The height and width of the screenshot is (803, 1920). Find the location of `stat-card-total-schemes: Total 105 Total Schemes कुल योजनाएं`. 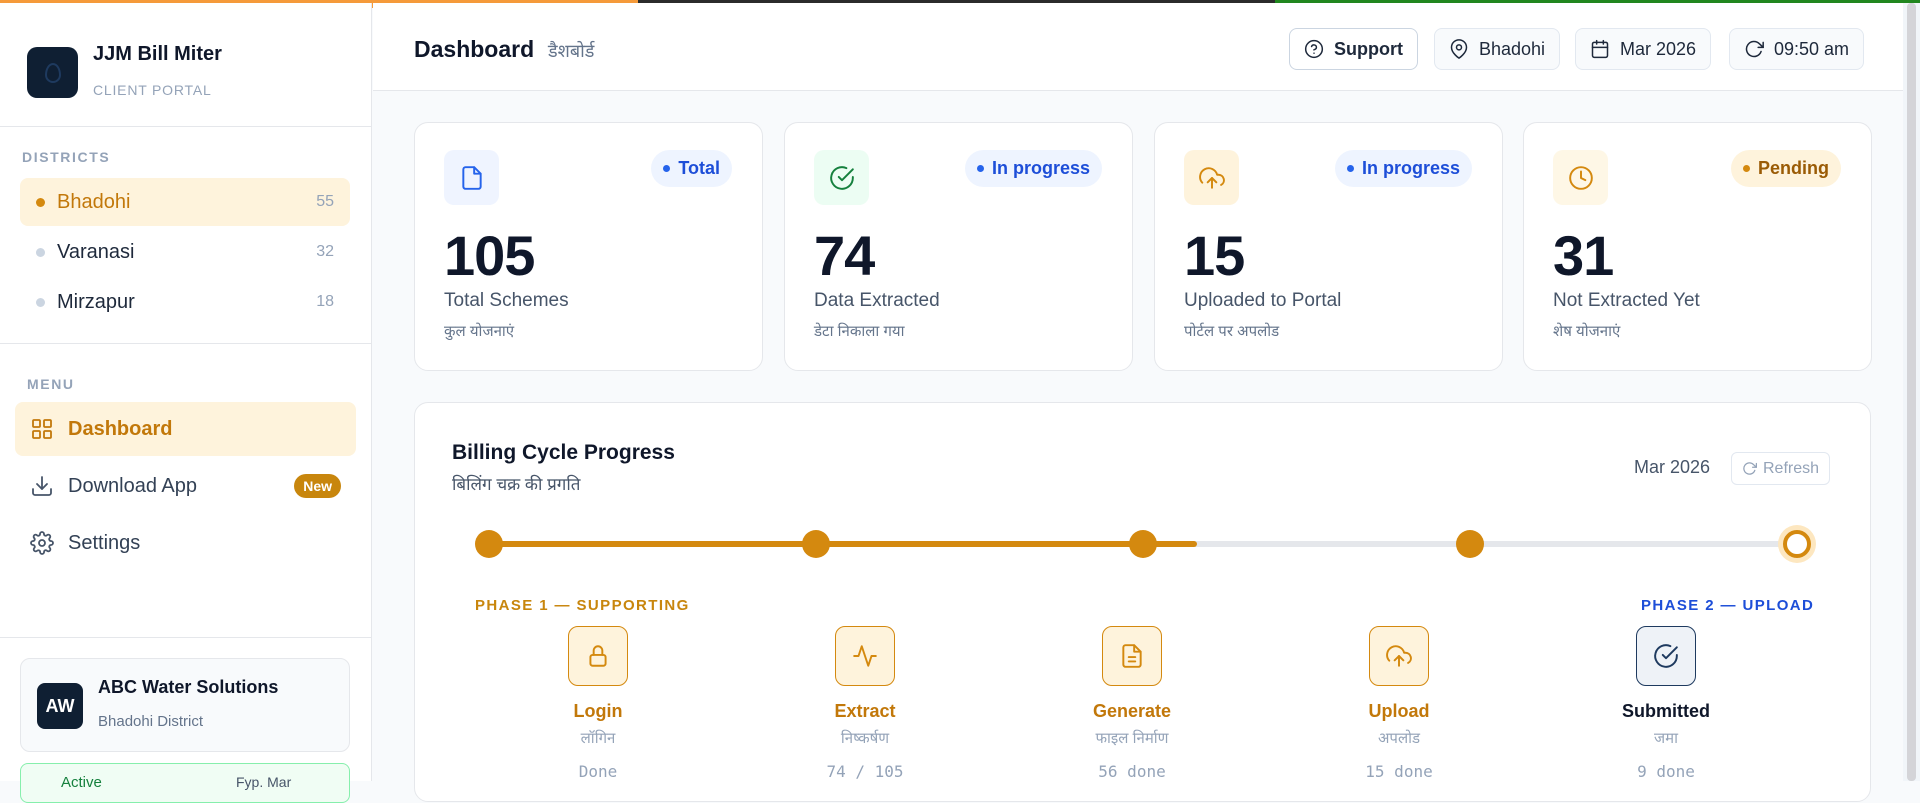

stat-card-total-schemes: Total 105 Total Schemes कुल योजनाएं is located at coordinates (588, 246).